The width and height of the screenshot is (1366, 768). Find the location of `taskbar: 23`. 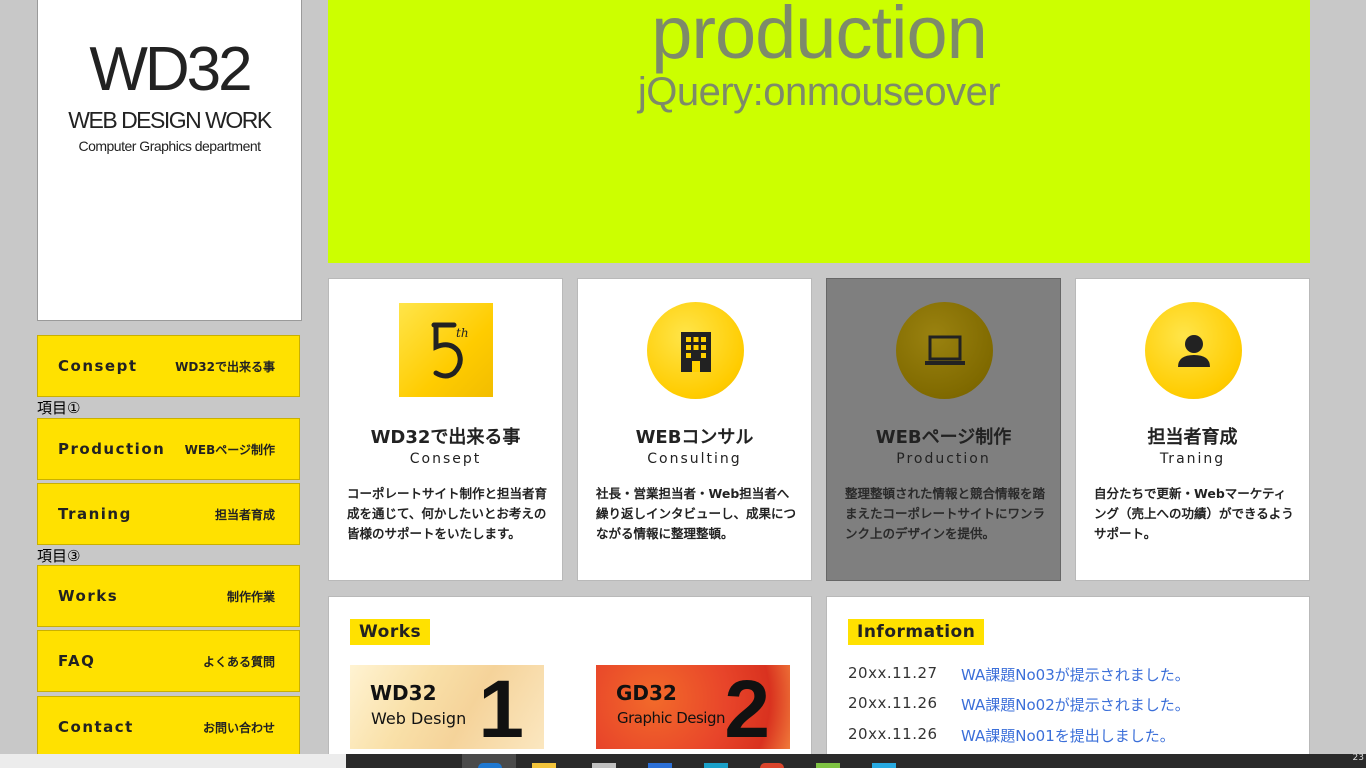

taskbar: 23 is located at coordinates (856, 760).